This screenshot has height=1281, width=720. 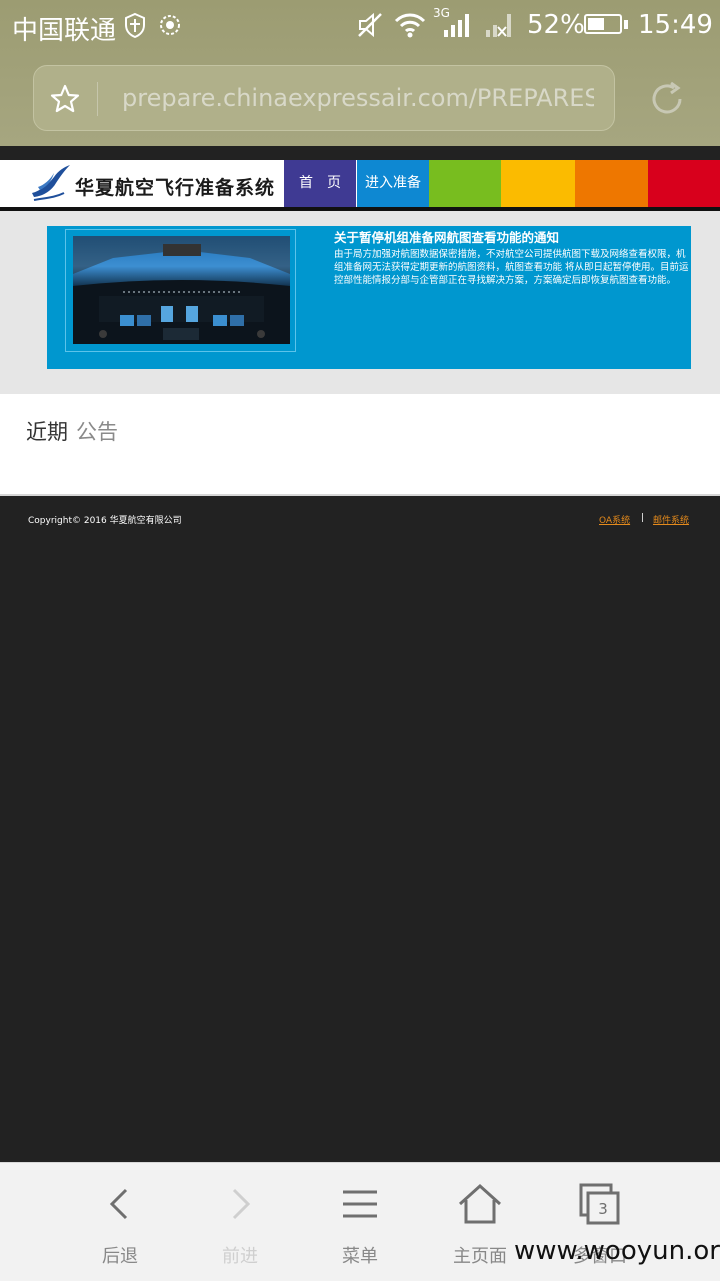 I want to click on star-icon, so click(x=65, y=99).